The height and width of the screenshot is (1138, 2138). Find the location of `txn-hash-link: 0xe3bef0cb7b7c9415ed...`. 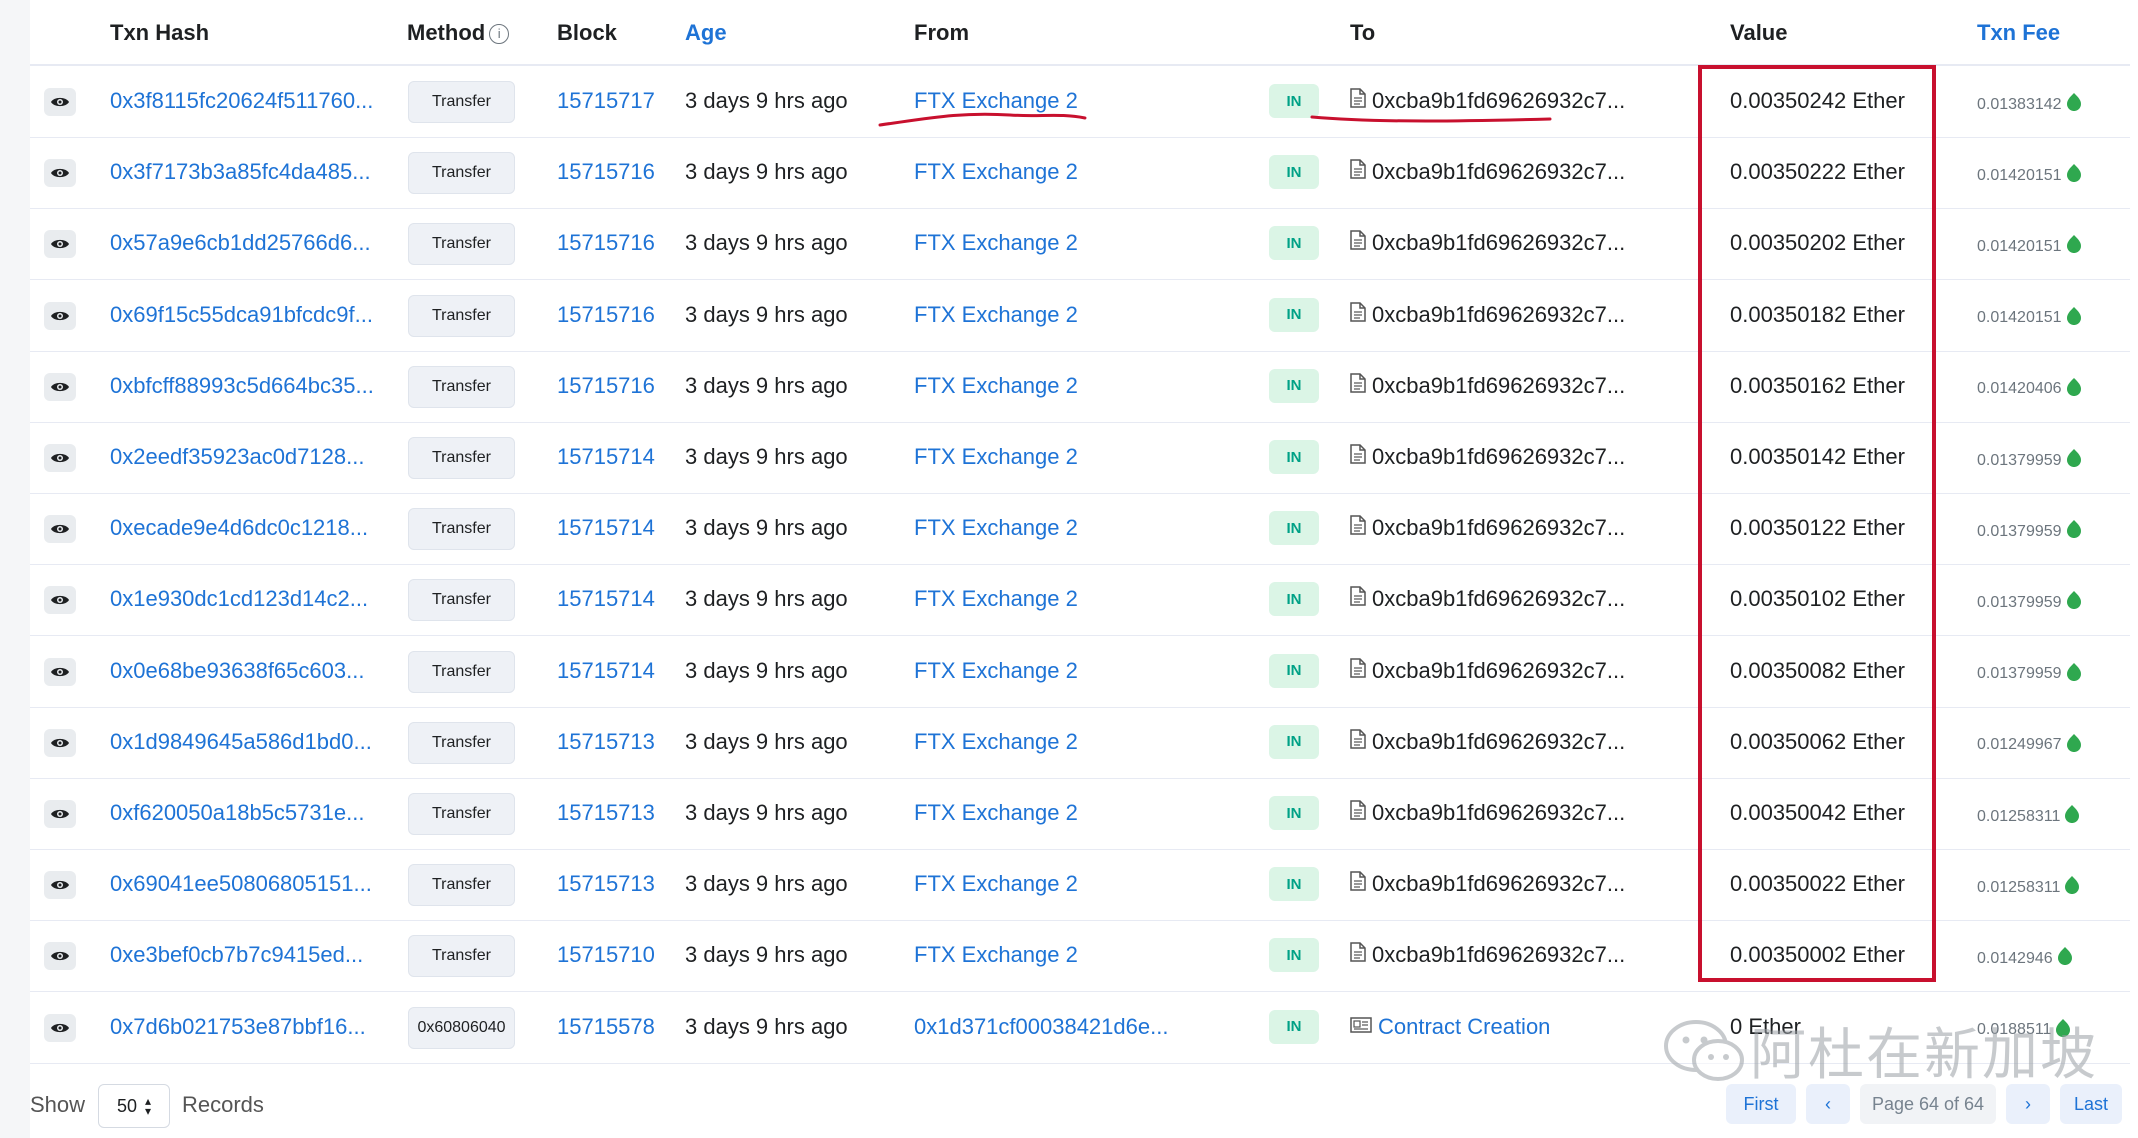

txn-hash-link: 0xe3bef0cb7b7c9415ed... is located at coordinates (236, 955).